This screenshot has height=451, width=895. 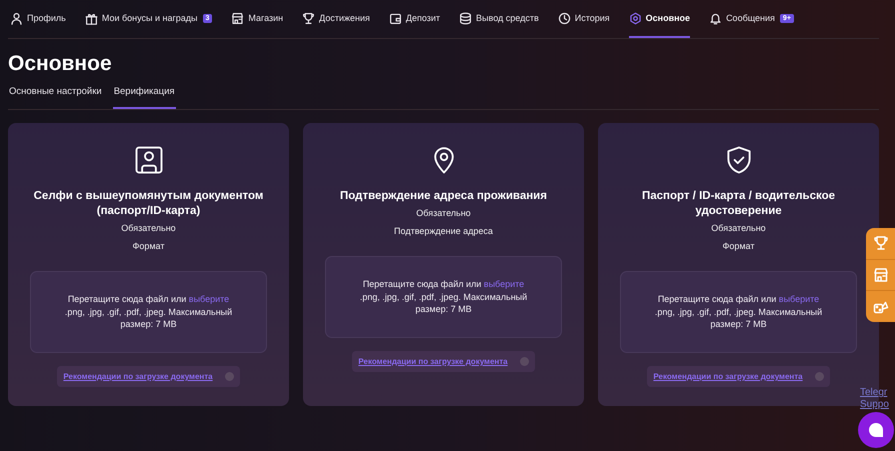 What do you see at coordinates (144, 97) in the screenshot?
I see `tab: Верификация` at bounding box center [144, 97].